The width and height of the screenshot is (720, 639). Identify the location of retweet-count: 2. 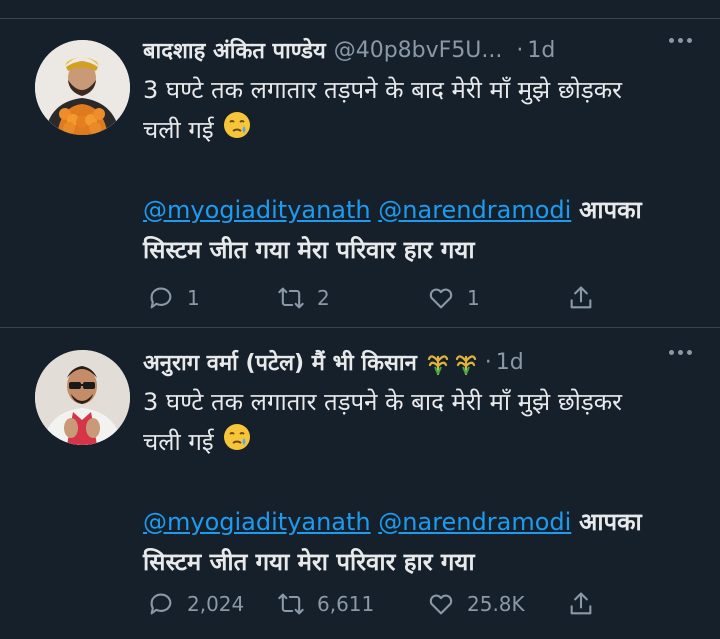
(323, 298).